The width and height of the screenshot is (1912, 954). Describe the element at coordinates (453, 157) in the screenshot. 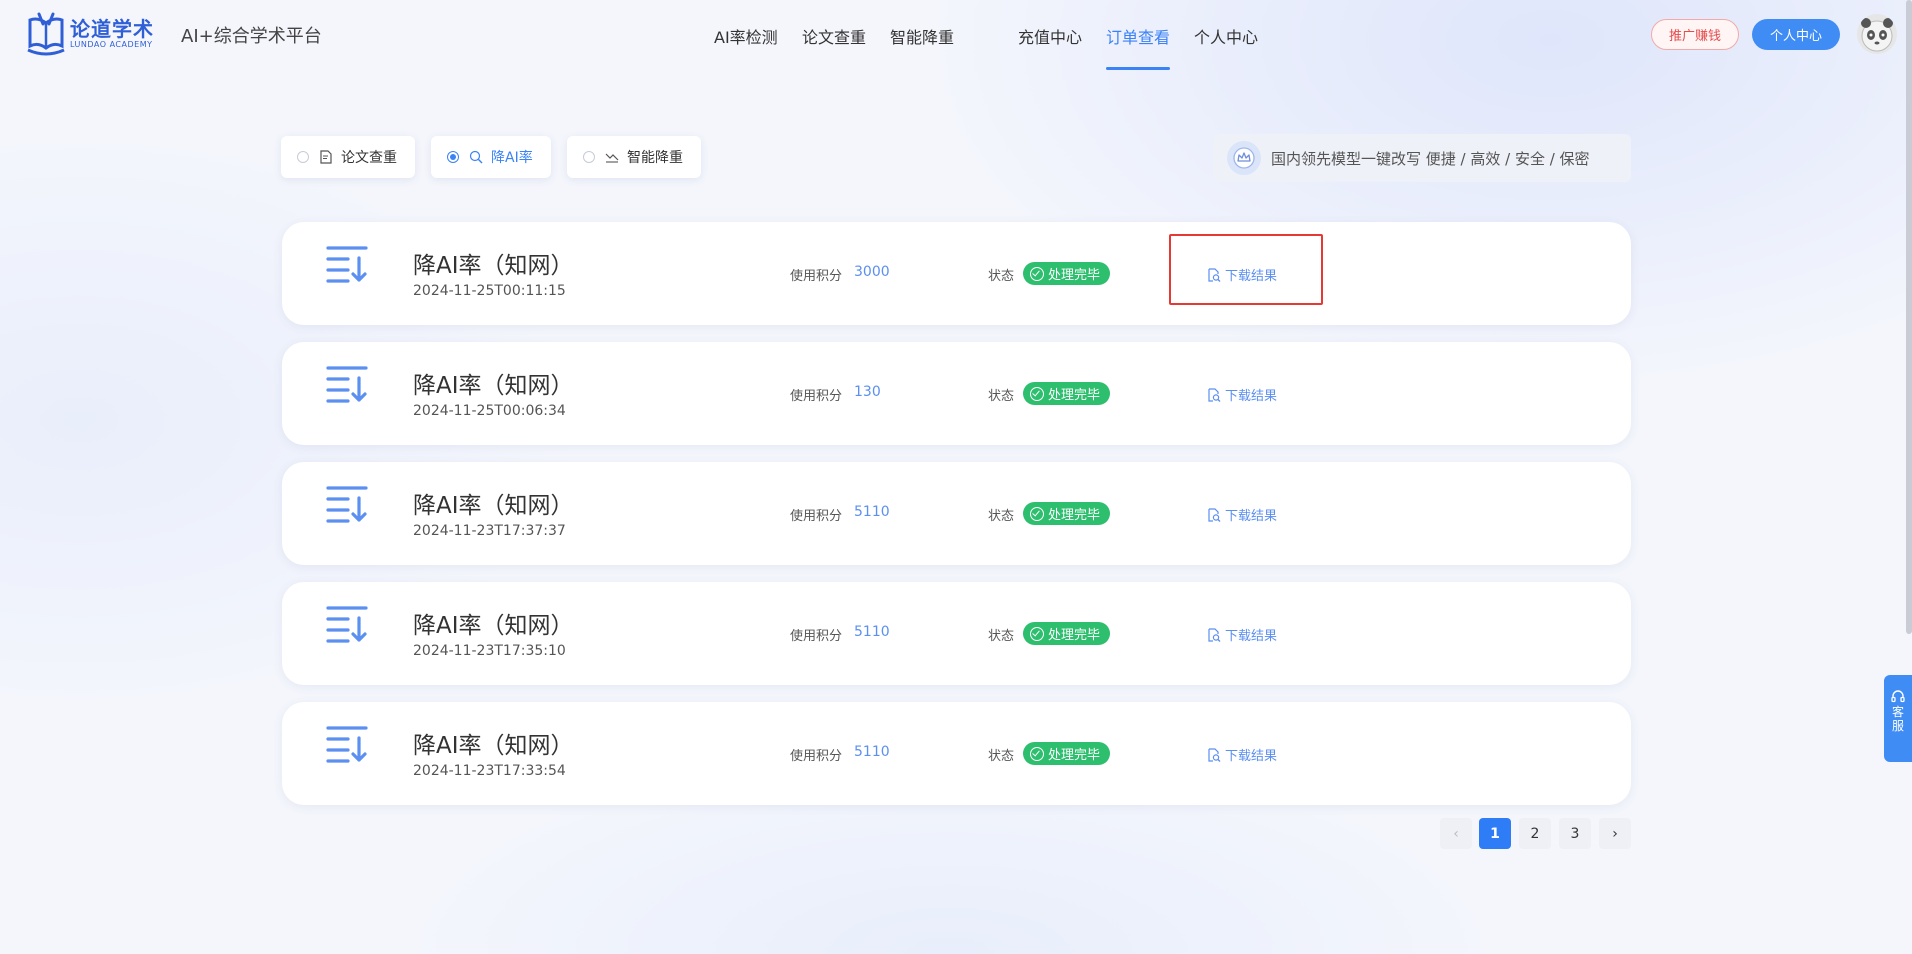

I see `radio-selected-icon` at that location.